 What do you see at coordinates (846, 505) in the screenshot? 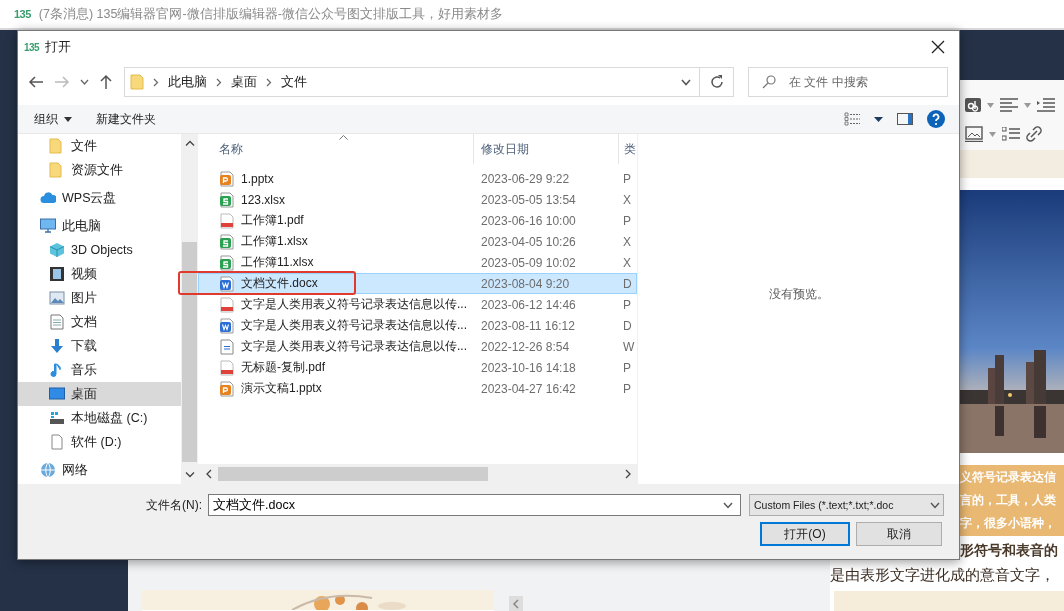
I see `file-type-dropdown: Custom Files (*.text;*.txt;*.doc` at bounding box center [846, 505].